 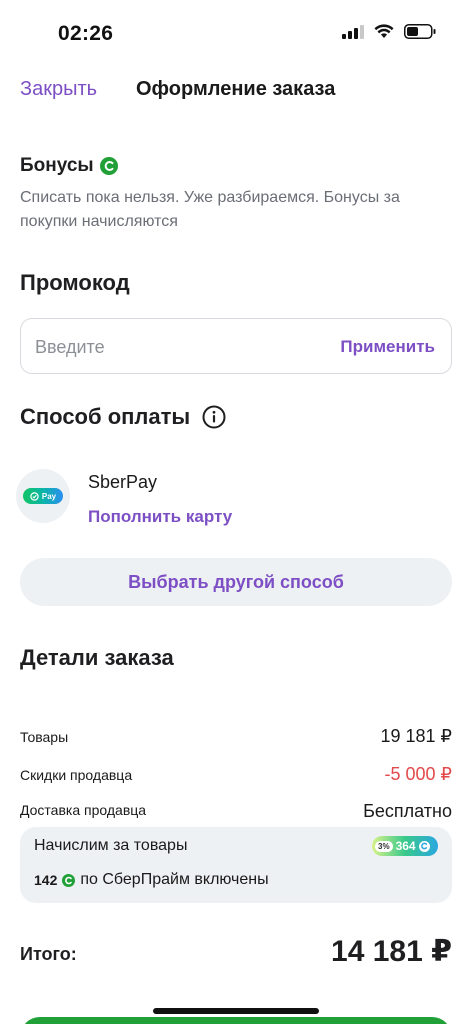 I want to click on detail-value: Бесплатно, so click(x=407, y=811).